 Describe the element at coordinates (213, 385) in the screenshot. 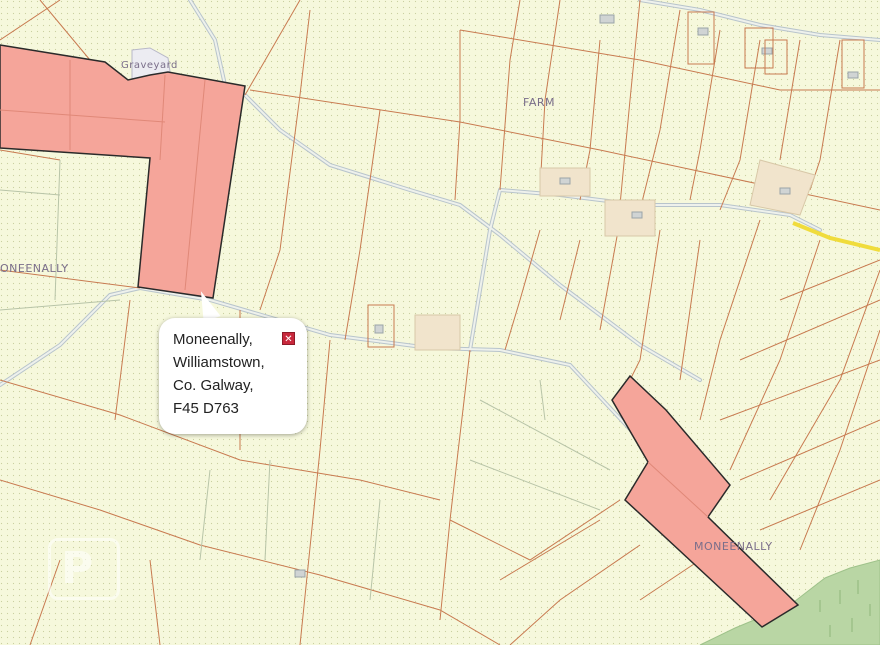

I see `popup-address-line-3: Co. Galway,` at that location.